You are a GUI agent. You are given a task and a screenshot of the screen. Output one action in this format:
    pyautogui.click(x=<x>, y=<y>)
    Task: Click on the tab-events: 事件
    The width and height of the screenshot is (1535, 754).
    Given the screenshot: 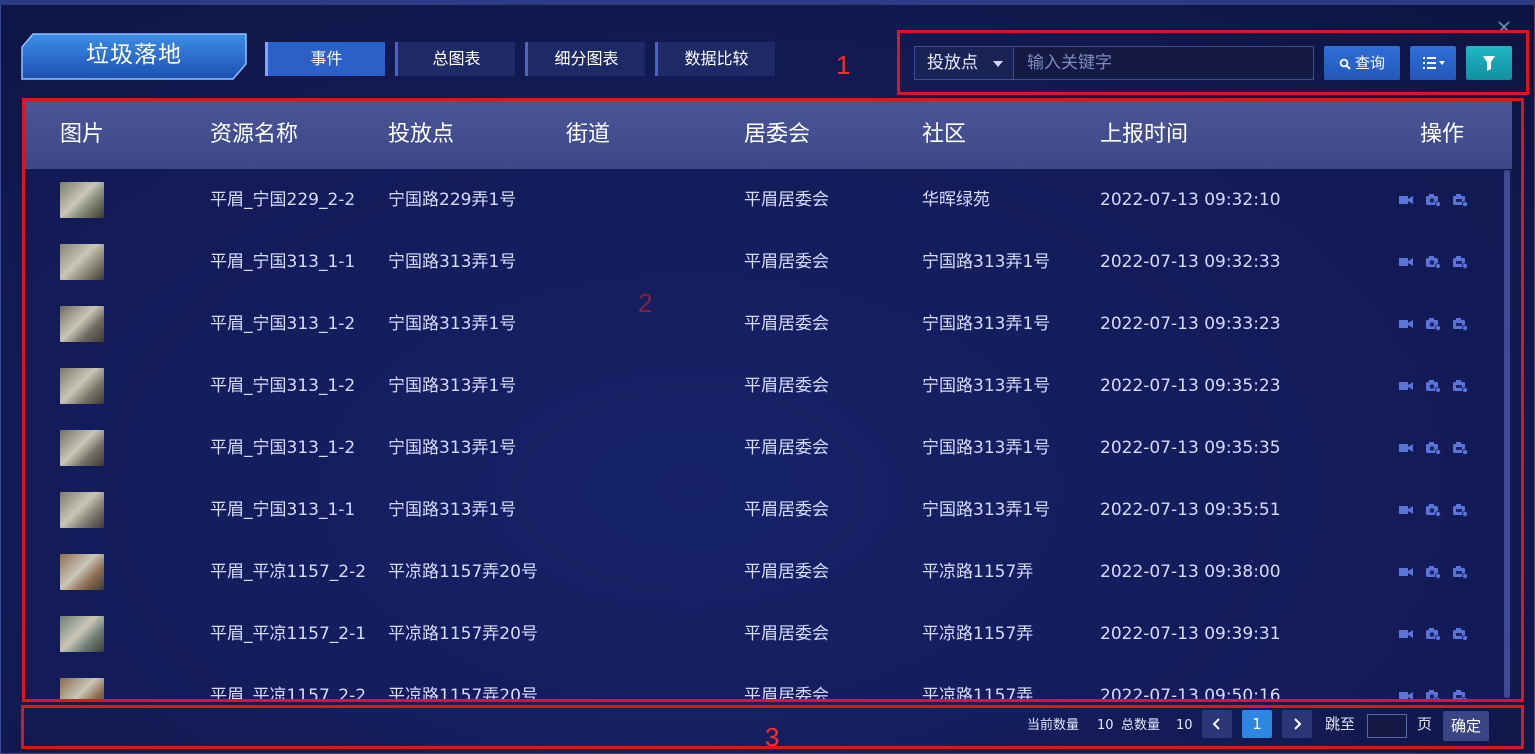 What is the action you would take?
    pyautogui.click(x=325, y=59)
    